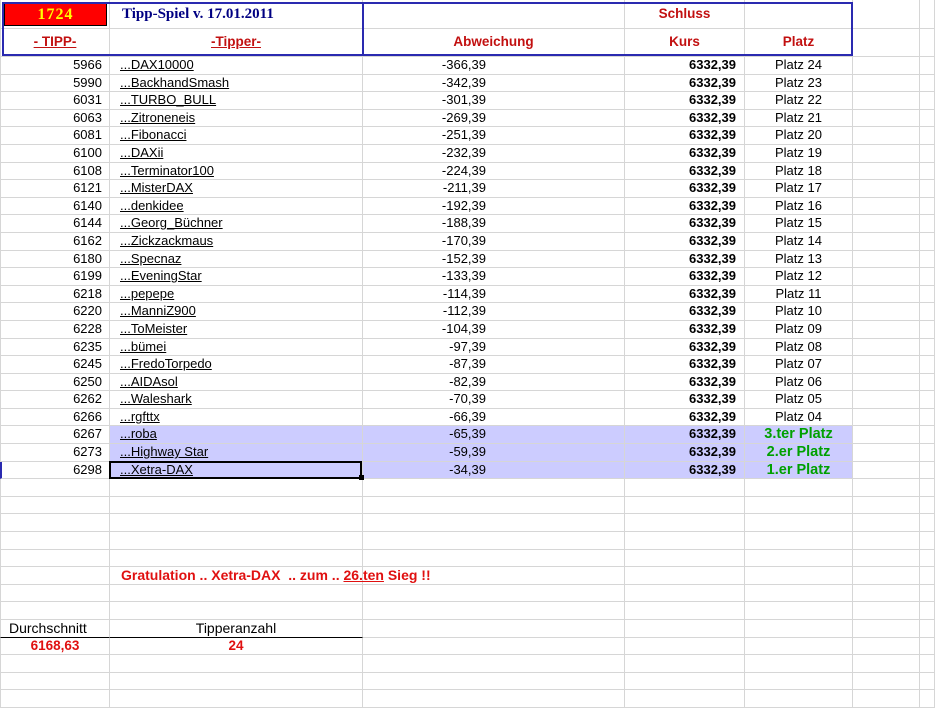 The height and width of the screenshot is (710, 935). Describe the element at coordinates (236, 43) in the screenshot. I see `column-header-tipper: -Tipper-` at that location.